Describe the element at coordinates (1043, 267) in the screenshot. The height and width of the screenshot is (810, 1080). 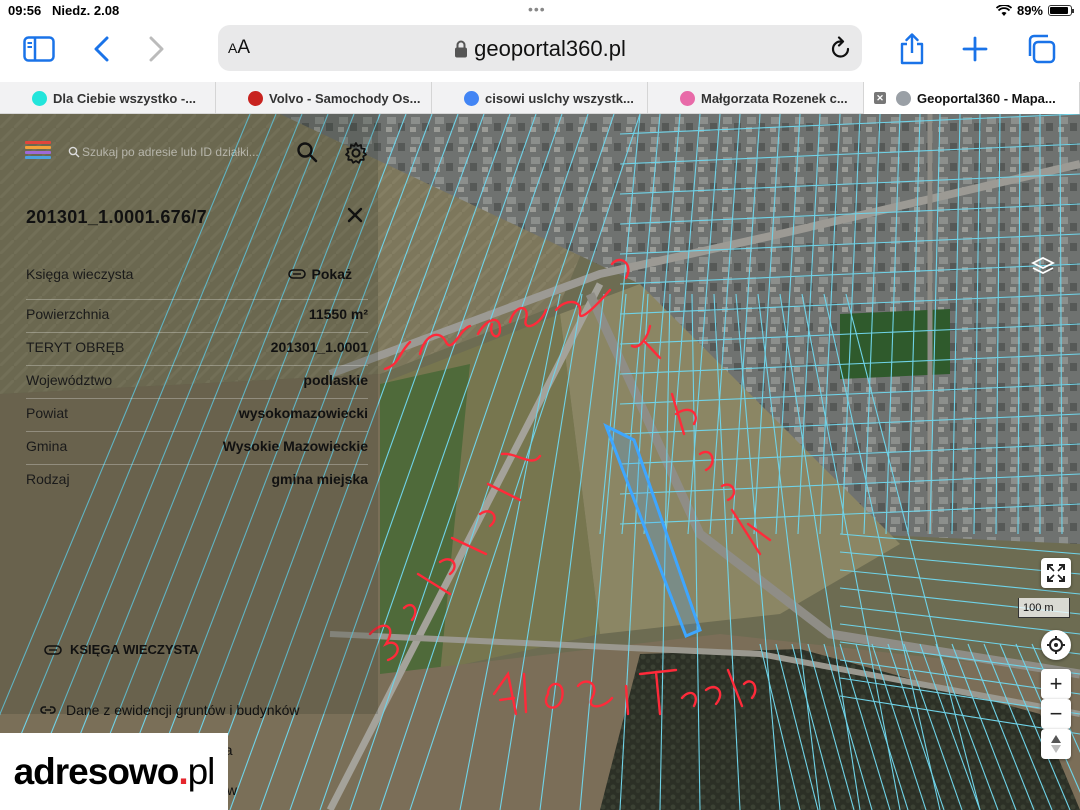
I see `layers-icon` at that location.